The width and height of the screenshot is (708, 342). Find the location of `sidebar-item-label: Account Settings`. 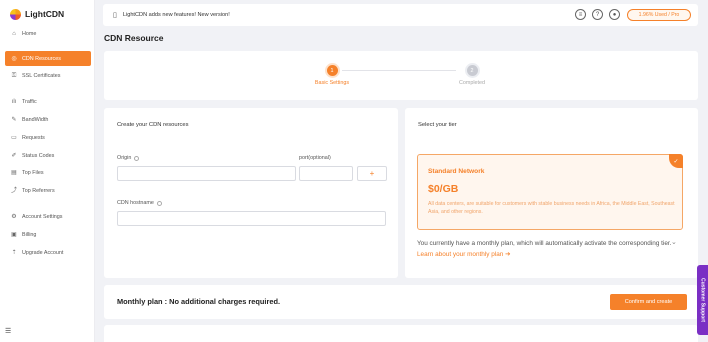

sidebar-item-label: Account Settings is located at coordinates (42, 216).